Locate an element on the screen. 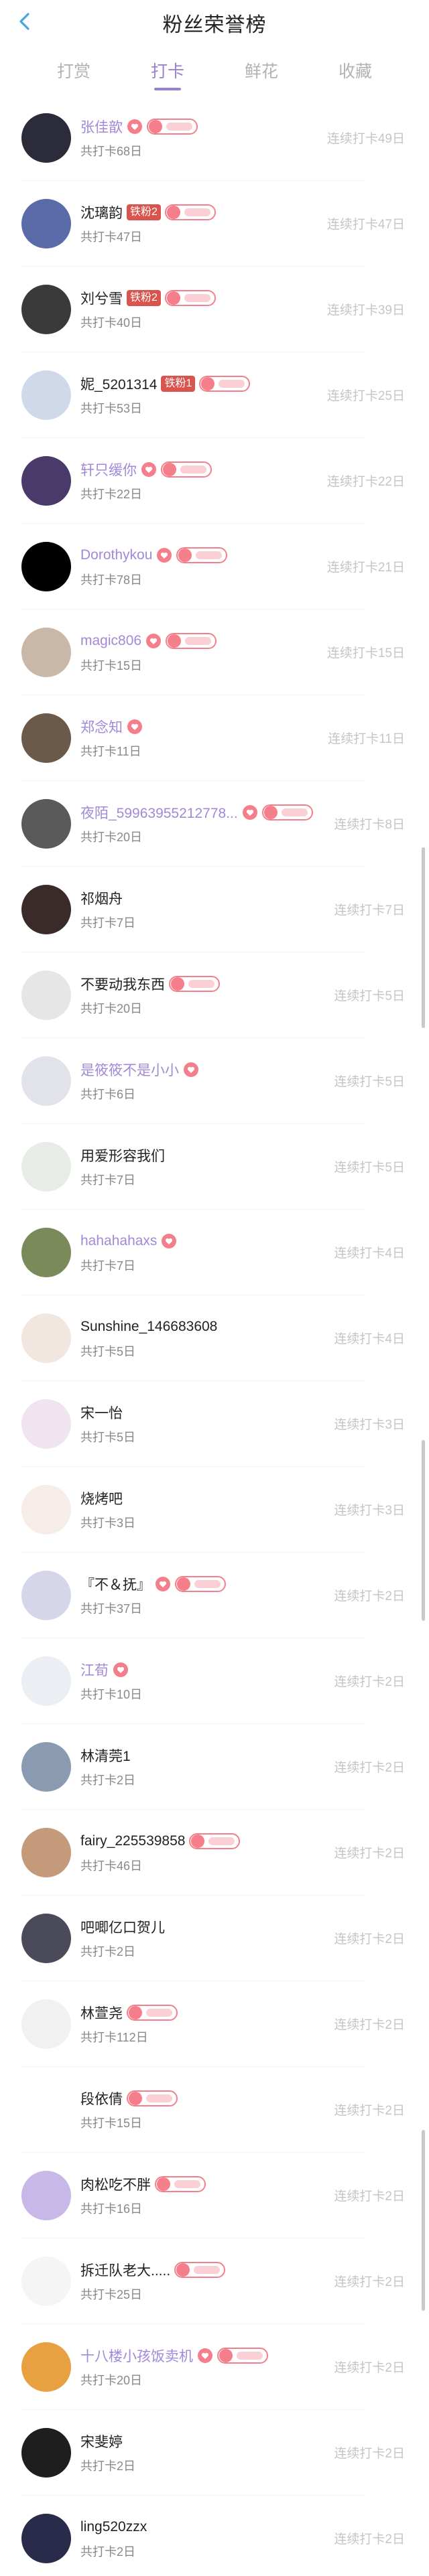  fan-row: hahahahaxs 共打卡7日 连续打卡4日 is located at coordinates (214, 1252).